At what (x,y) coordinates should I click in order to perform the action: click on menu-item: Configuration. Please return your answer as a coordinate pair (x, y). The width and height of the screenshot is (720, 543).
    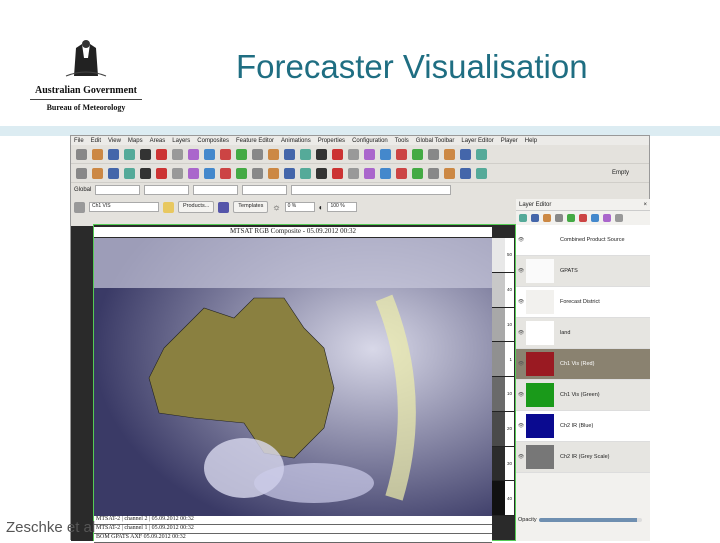
    Looking at the image, I should click on (370, 141).